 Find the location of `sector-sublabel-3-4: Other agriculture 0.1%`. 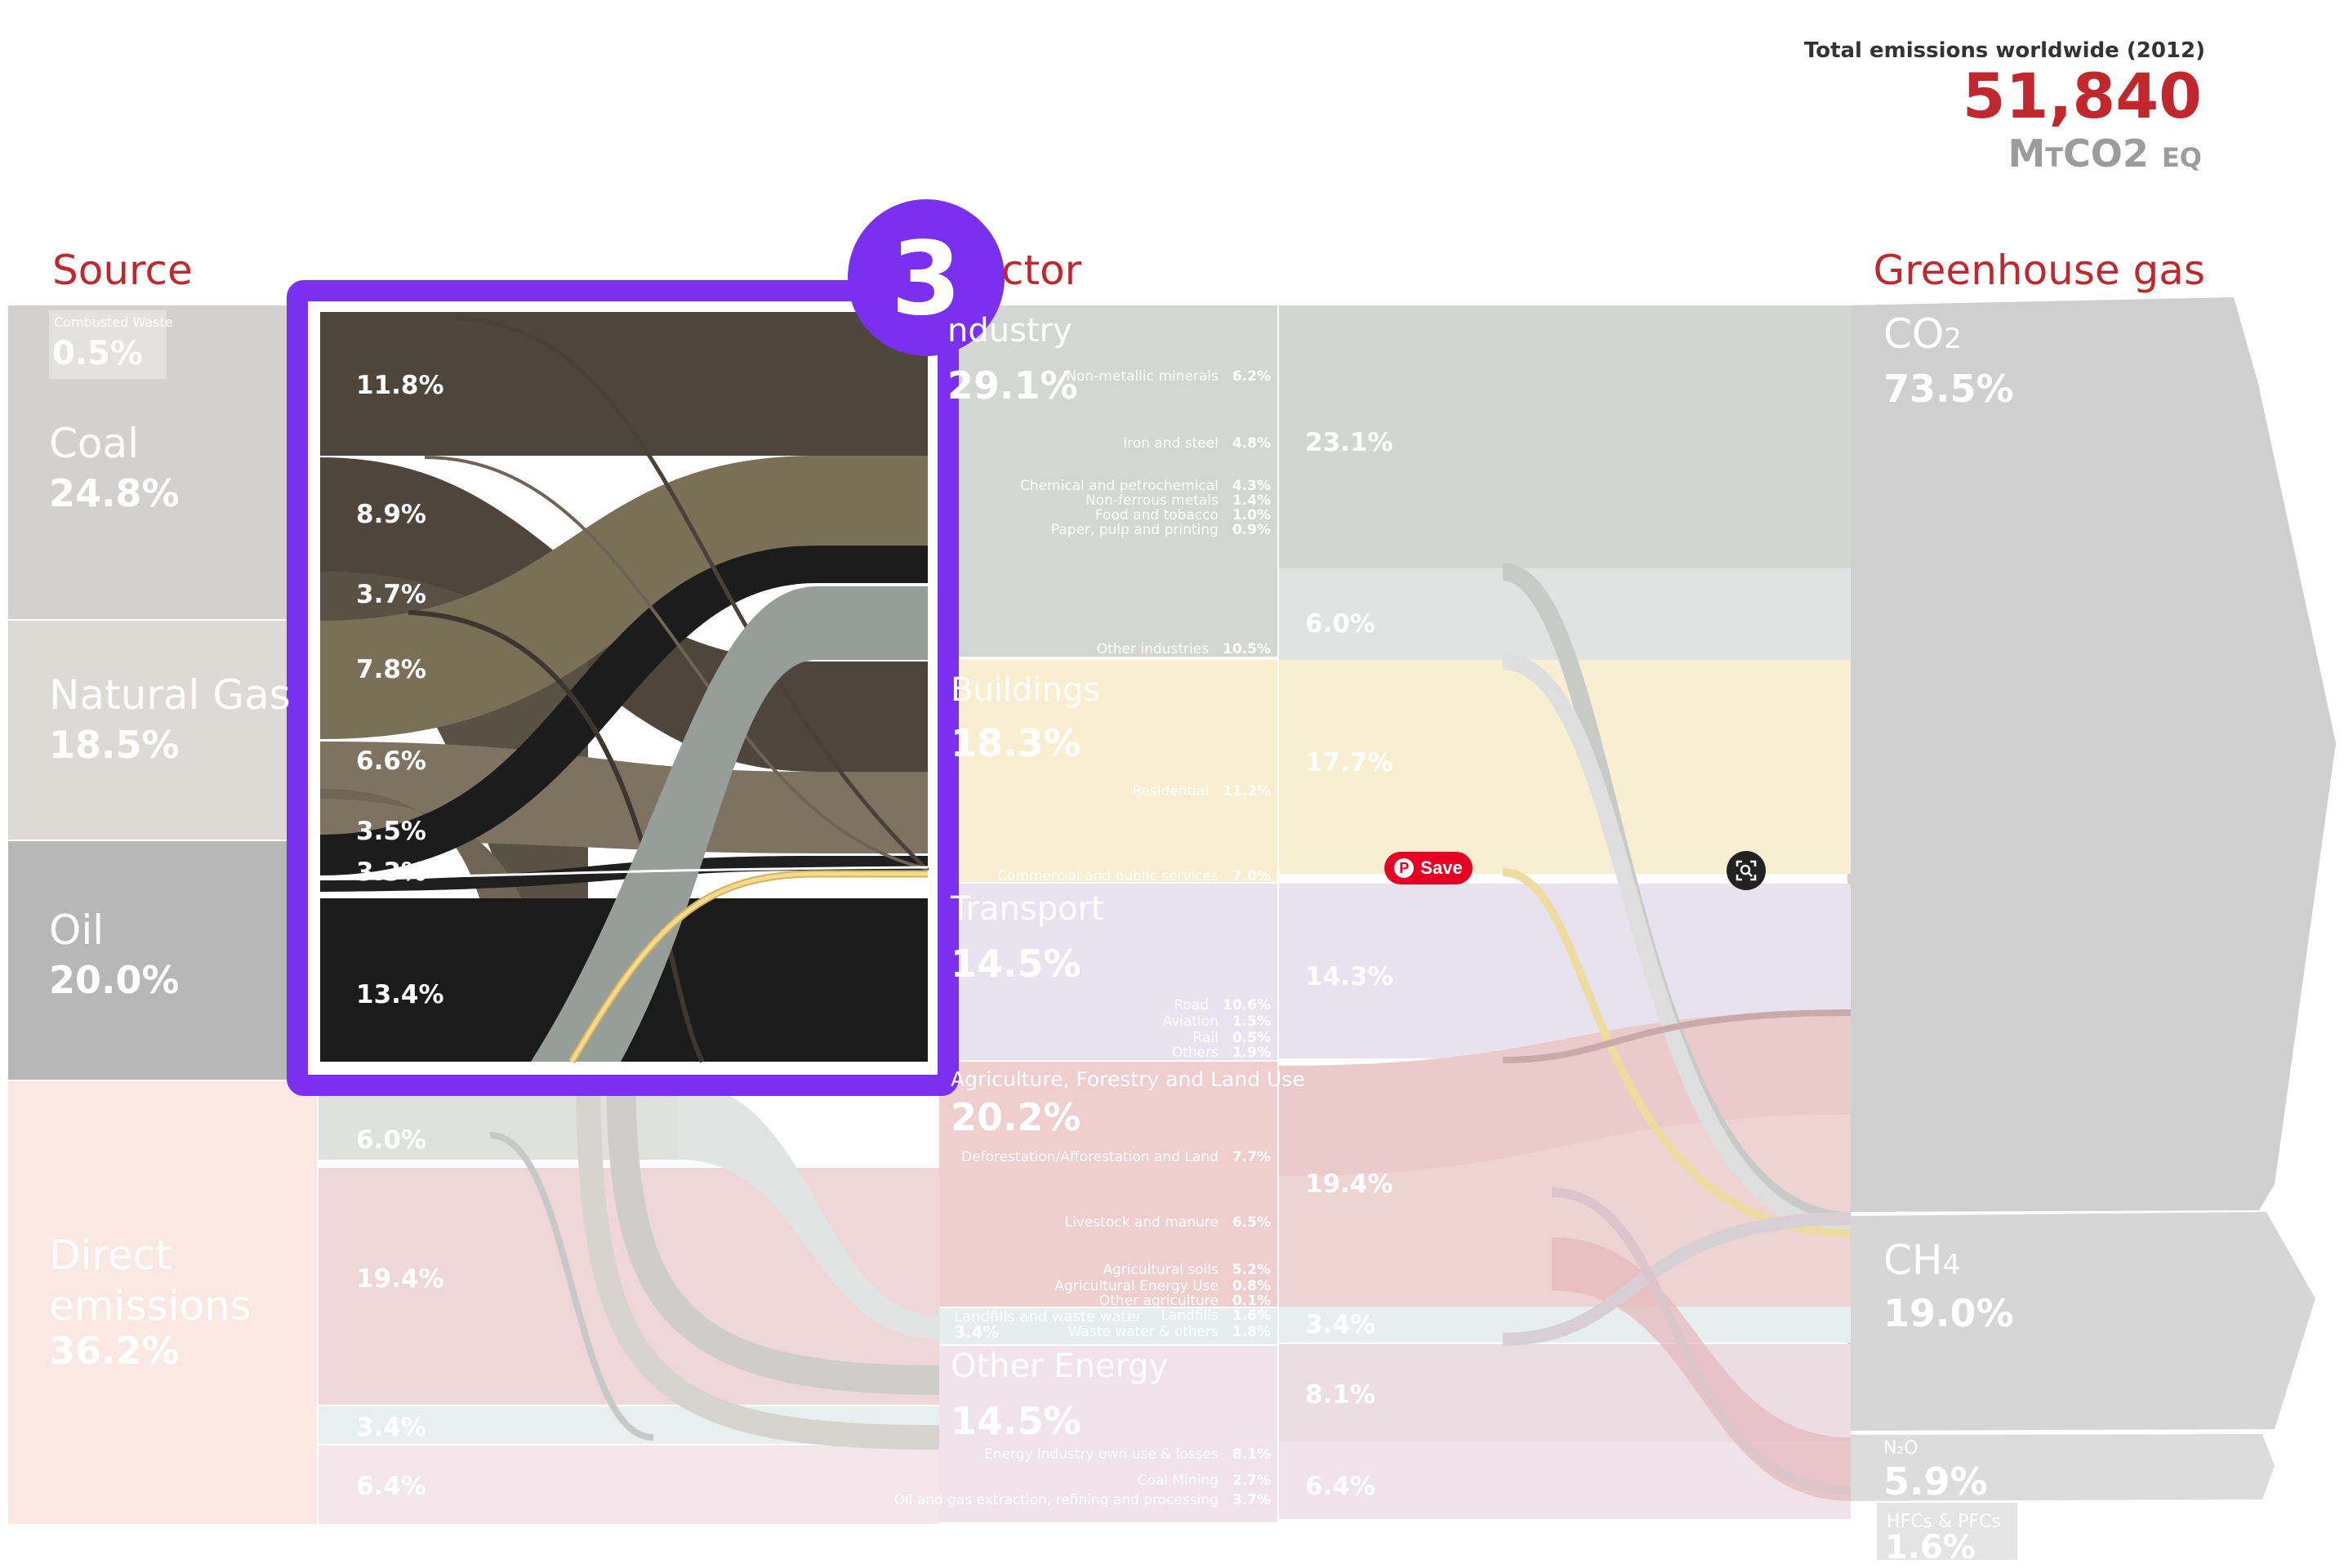

sector-sublabel-3-4: Other agriculture 0.1% is located at coordinates (1185, 1301).